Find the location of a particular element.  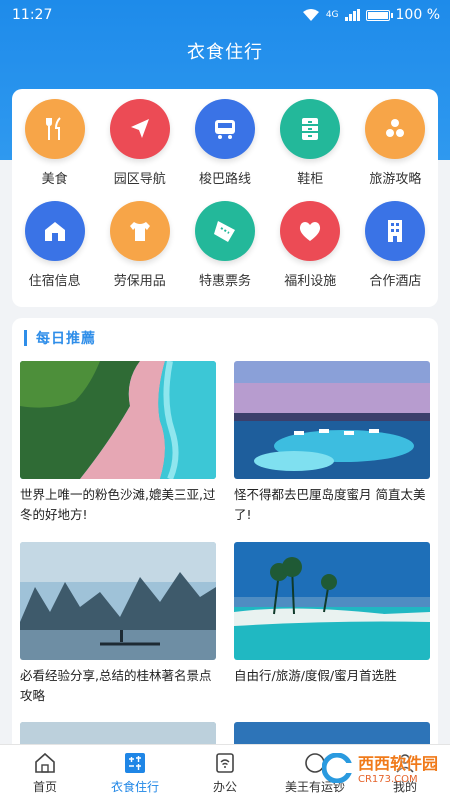

house-icon is located at coordinates (54, 231).